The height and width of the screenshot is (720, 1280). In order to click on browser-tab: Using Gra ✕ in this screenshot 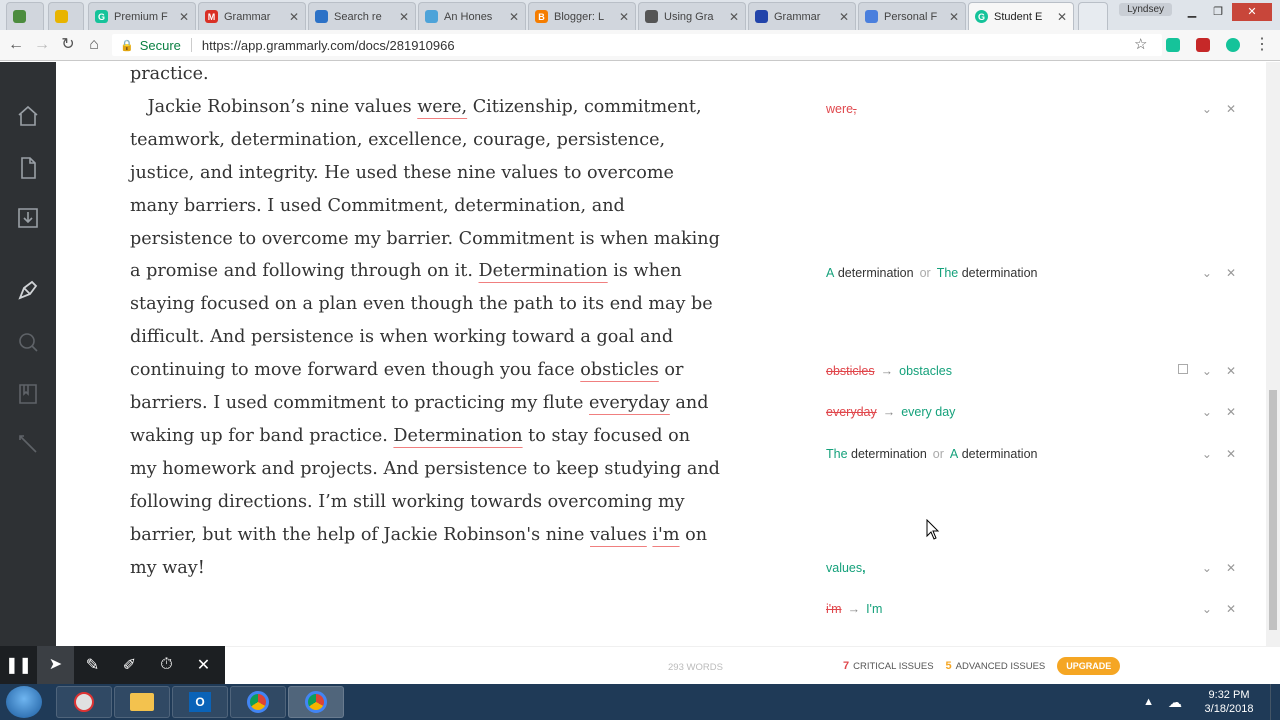, I will do `click(692, 16)`.